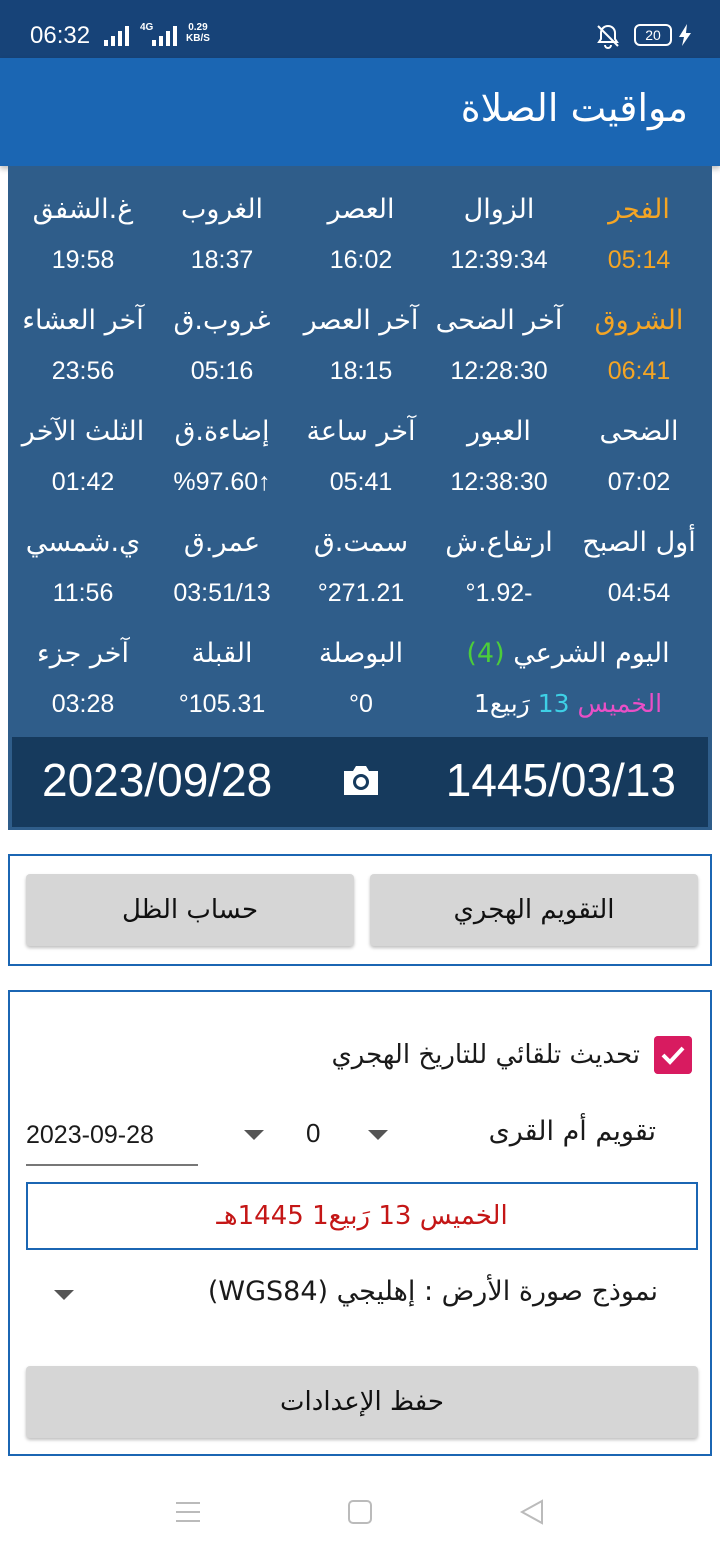 The image size is (720, 1560). I want to click on legal-day-label: اليوم الشرعي (4), so click(568, 654).